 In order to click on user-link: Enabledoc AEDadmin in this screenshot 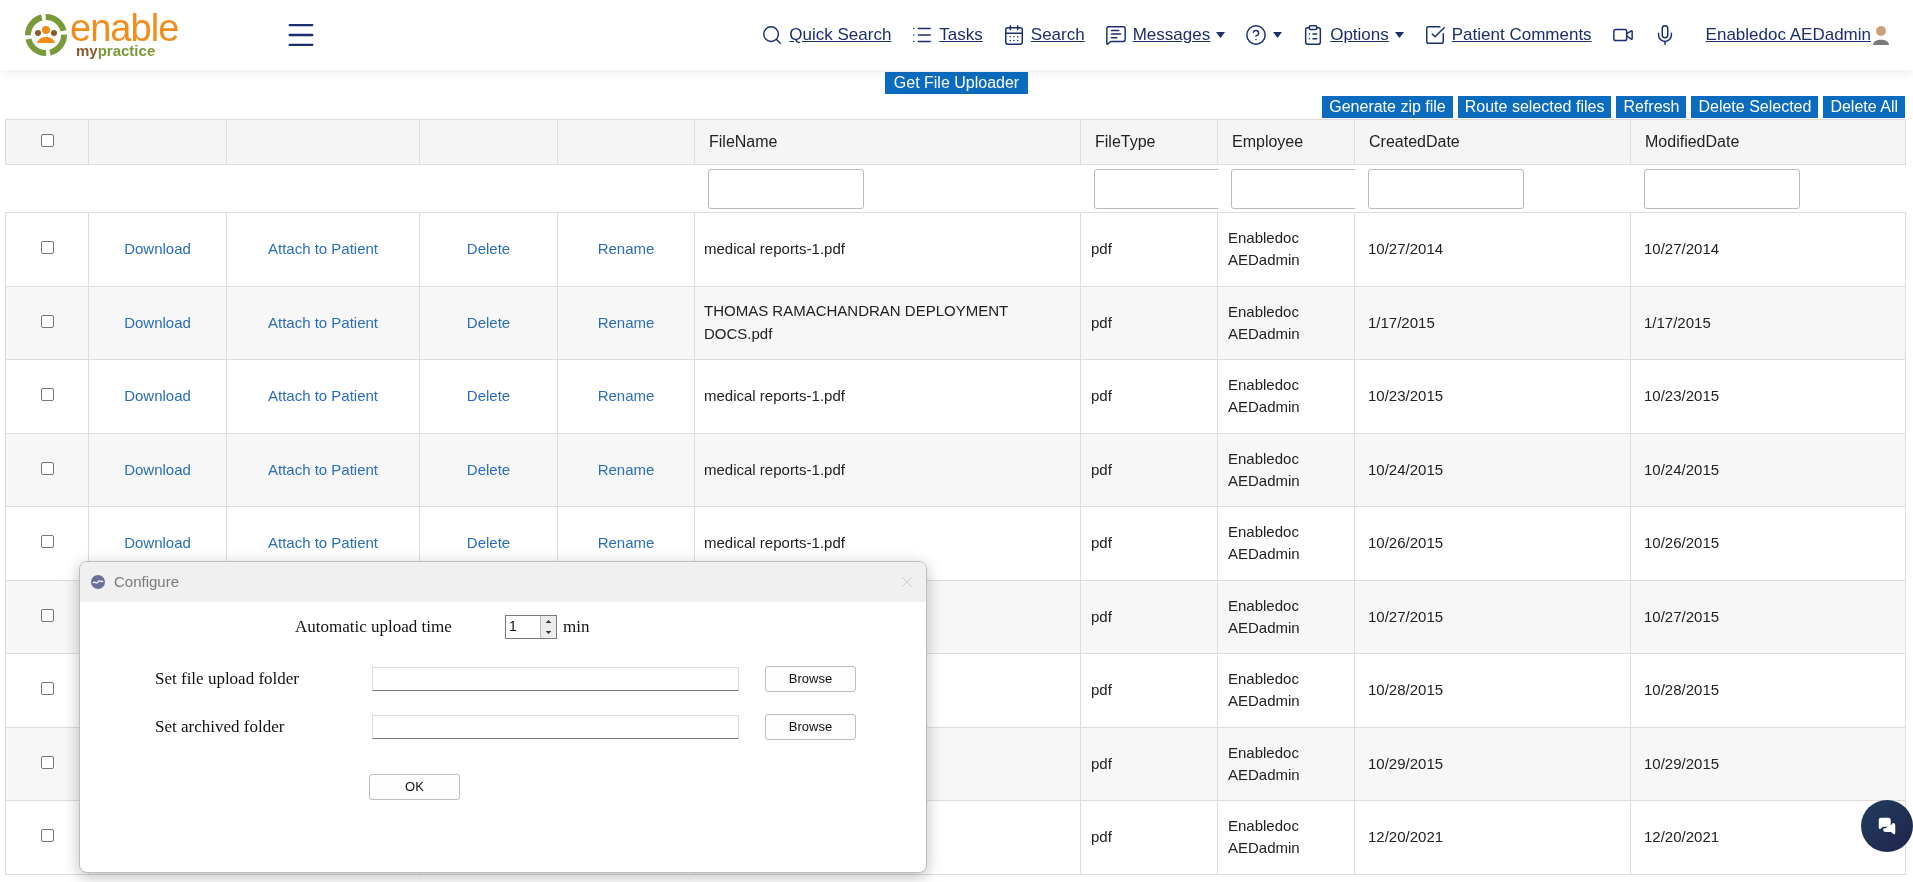, I will do `click(1788, 35)`.